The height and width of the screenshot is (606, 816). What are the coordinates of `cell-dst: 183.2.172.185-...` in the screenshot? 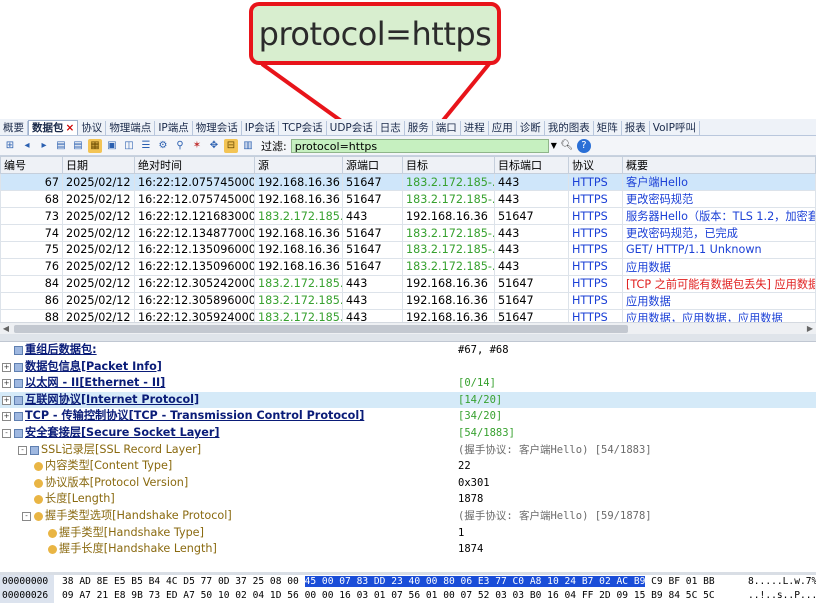 It's located at (448, 199).